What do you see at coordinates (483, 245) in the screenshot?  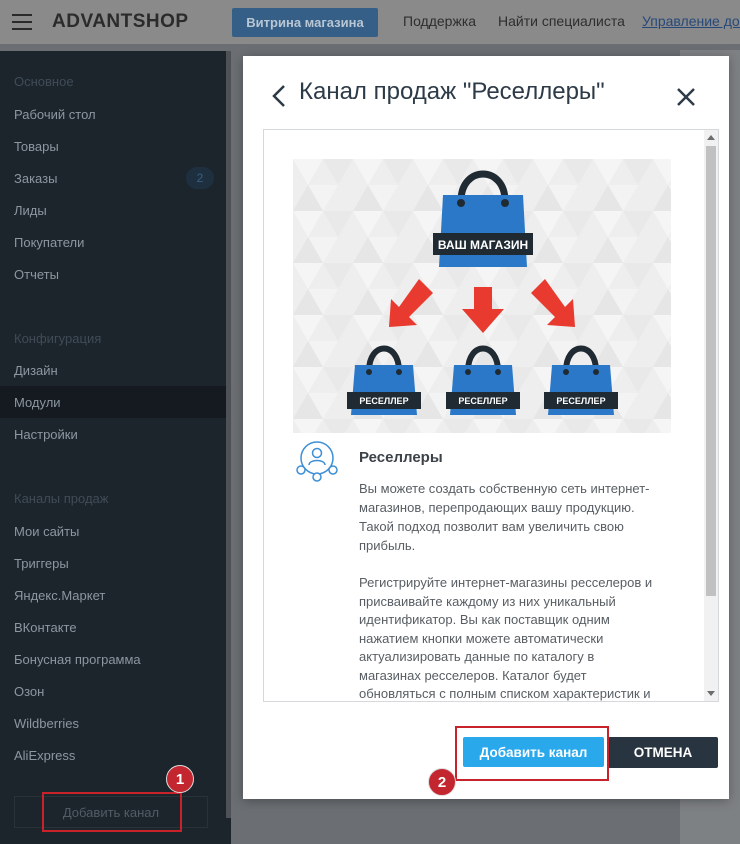 I see `shop-label: ВАШ МАГАЗИН` at bounding box center [483, 245].